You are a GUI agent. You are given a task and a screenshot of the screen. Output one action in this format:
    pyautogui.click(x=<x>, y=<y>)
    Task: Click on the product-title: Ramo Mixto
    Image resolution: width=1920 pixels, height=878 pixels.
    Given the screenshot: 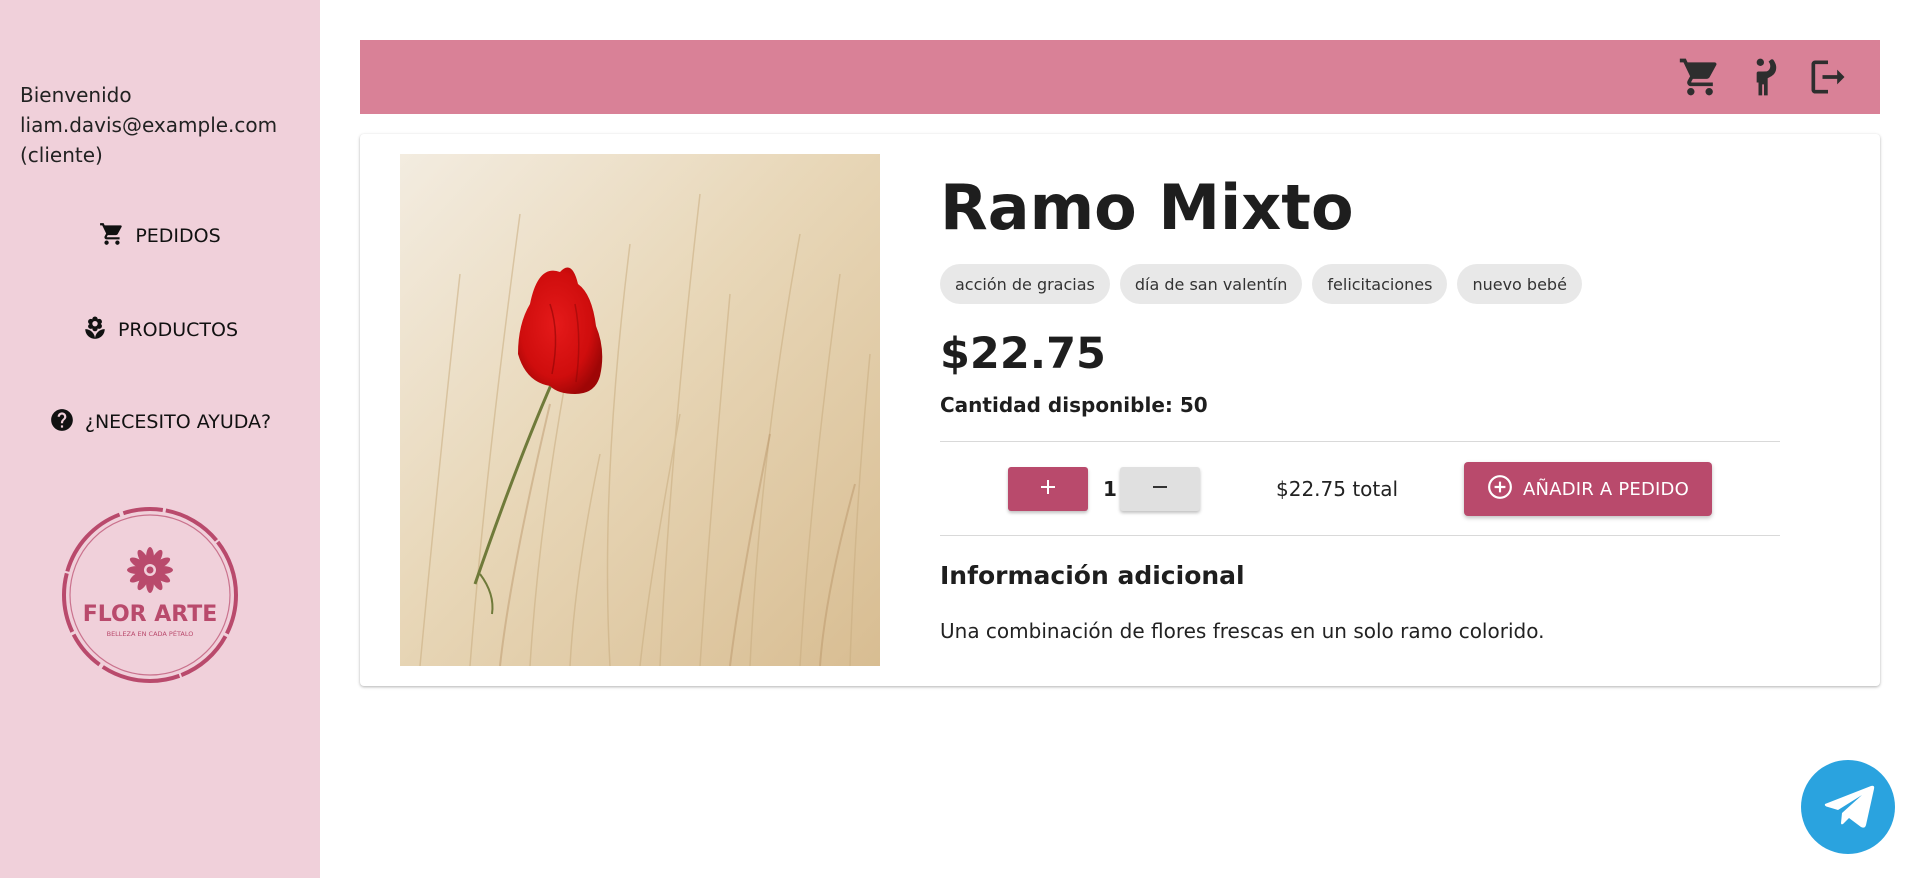 What is the action you would take?
    pyautogui.click(x=1147, y=207)
    